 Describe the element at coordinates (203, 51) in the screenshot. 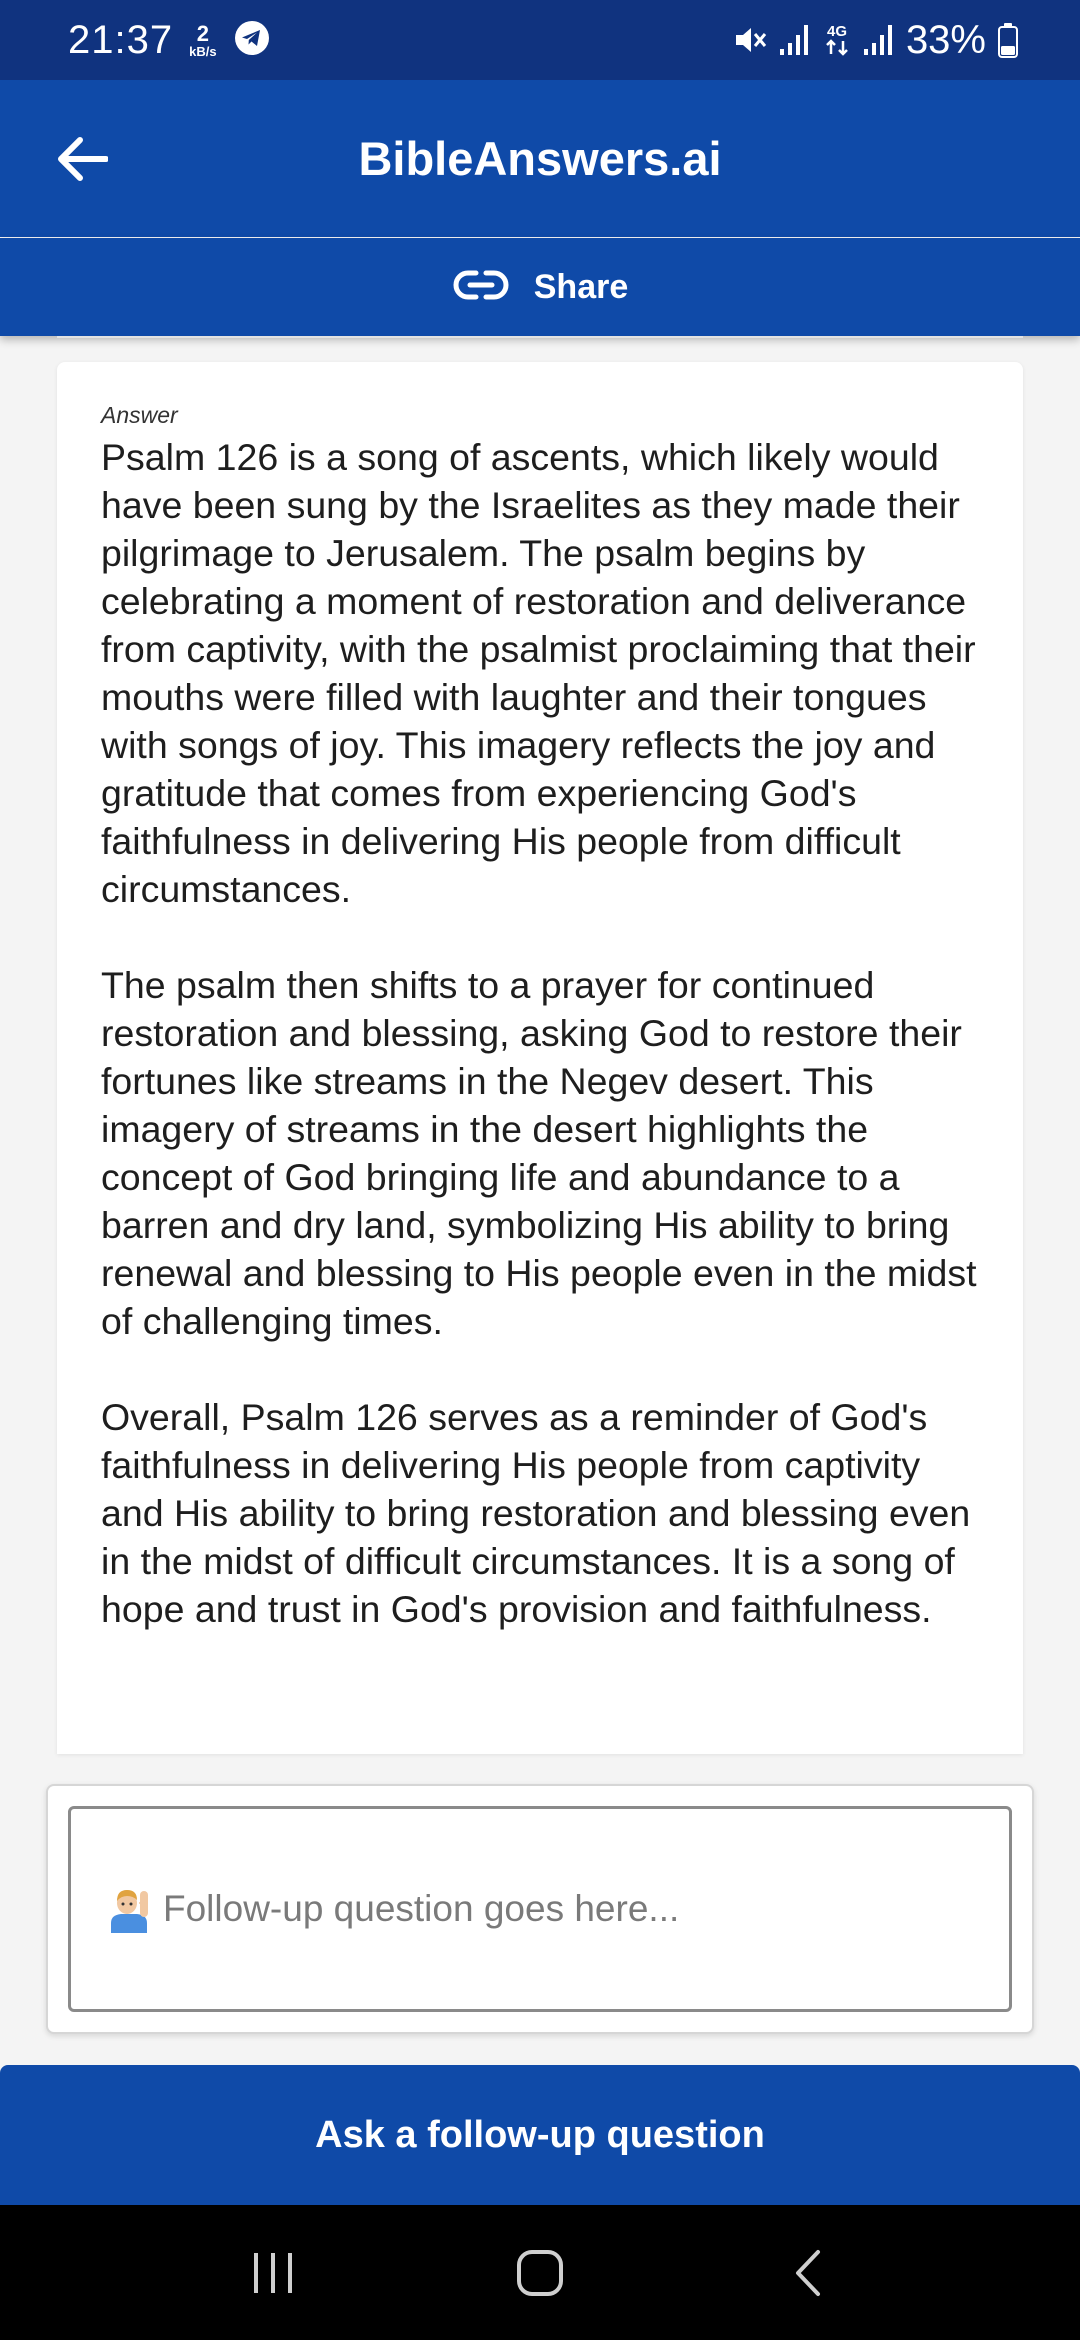

I see `data-rate-unit: kB/s` at that location.